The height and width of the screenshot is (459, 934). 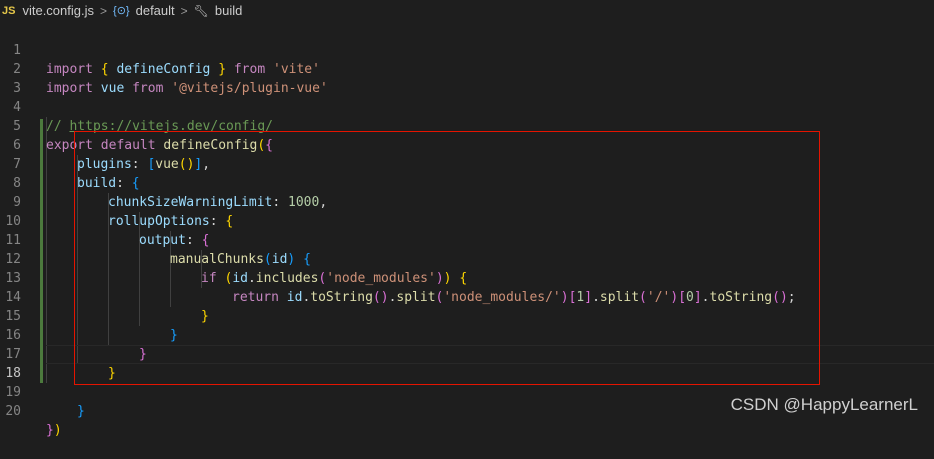 What do you see at coordinates (155, 10) in the screenshot?
I see `breadcrumb-symbol-default: default` at bounding box center [155, 10].